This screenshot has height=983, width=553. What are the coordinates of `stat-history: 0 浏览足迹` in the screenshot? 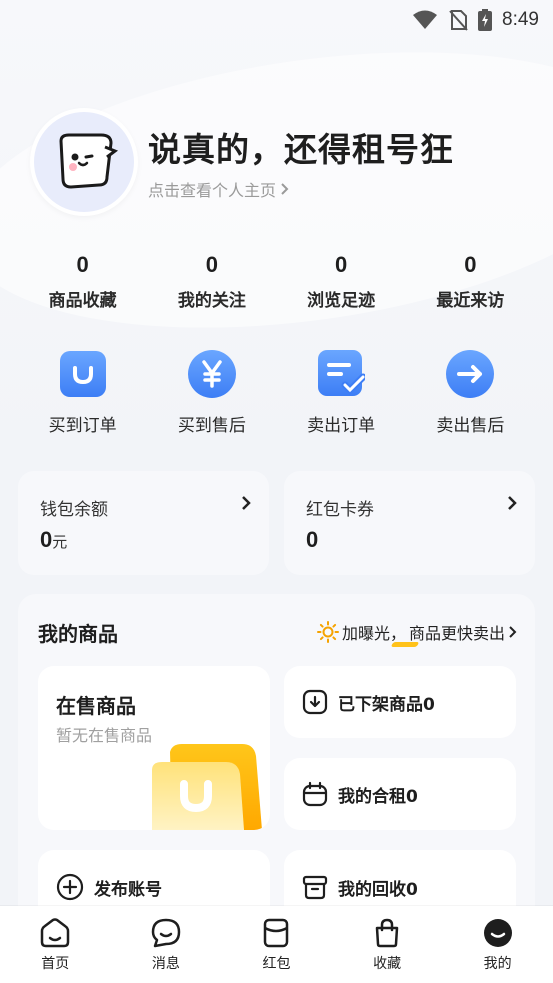 It's located at (341, 281).